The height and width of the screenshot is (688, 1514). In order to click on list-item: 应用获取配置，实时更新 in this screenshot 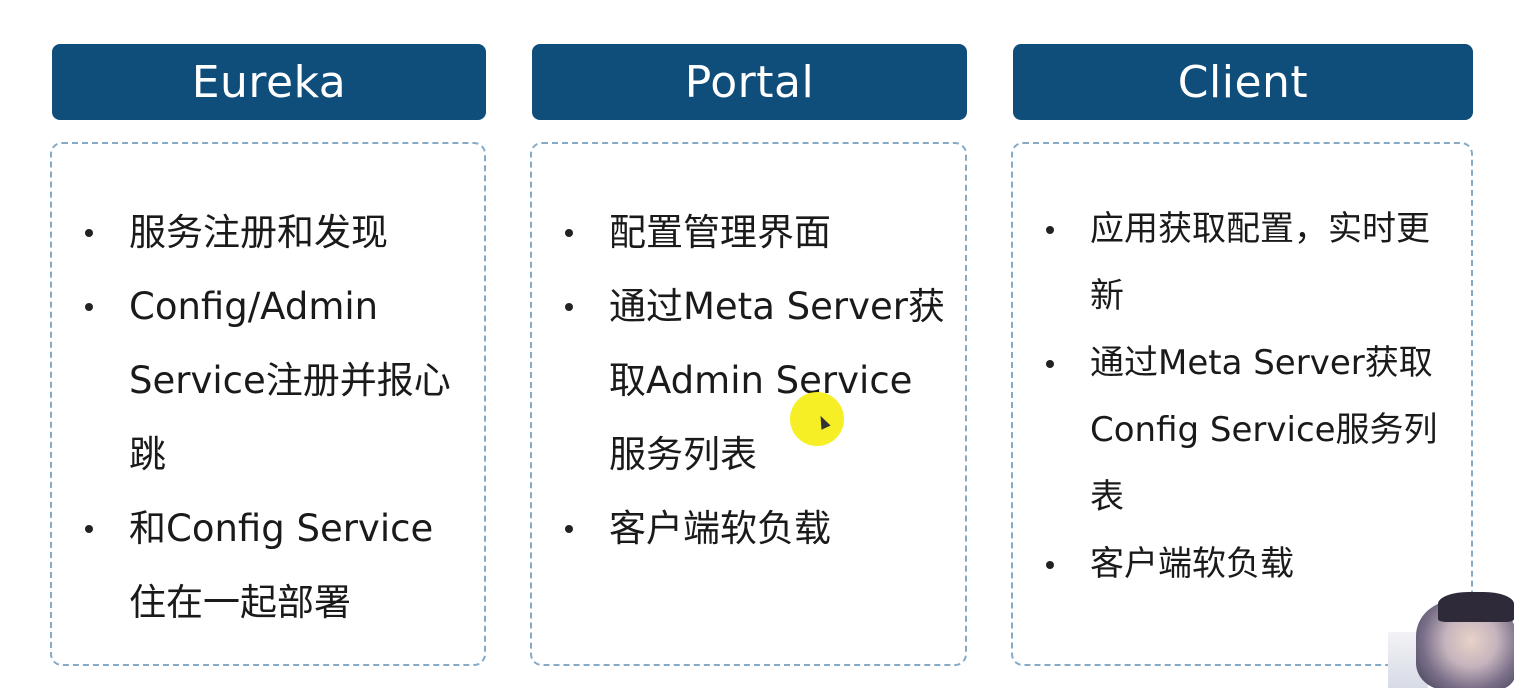, I will do `click(1243, 263)`.